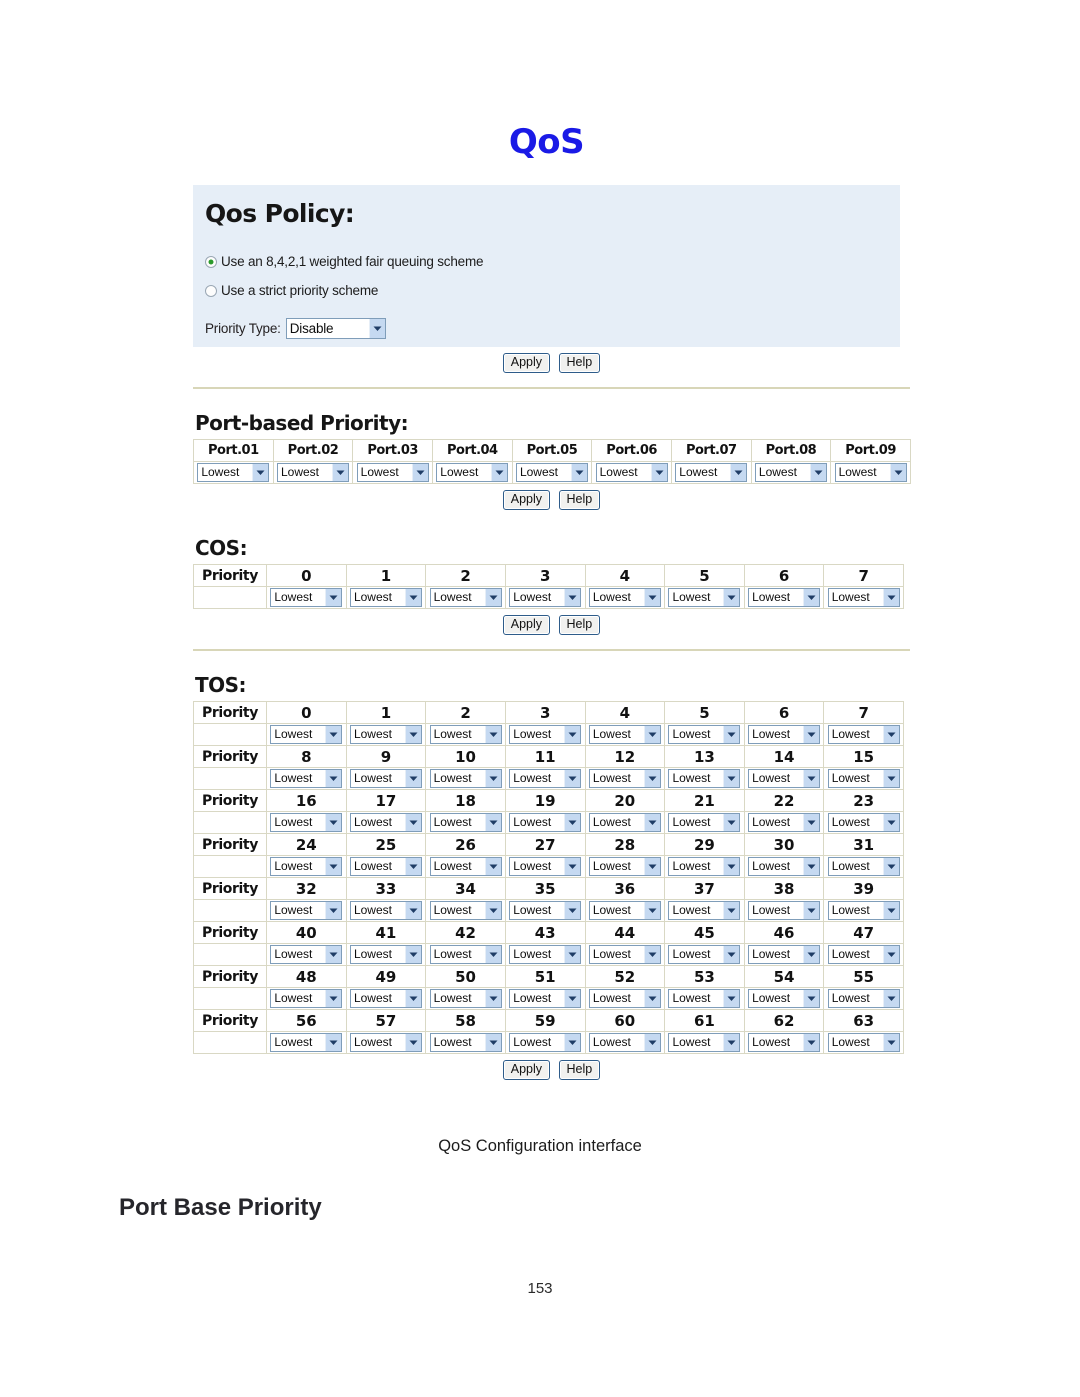  What do you see at coordinates (211, 261) in the screenshot?
I see `radio-wfq-icon` at bounding box center [211, 261].